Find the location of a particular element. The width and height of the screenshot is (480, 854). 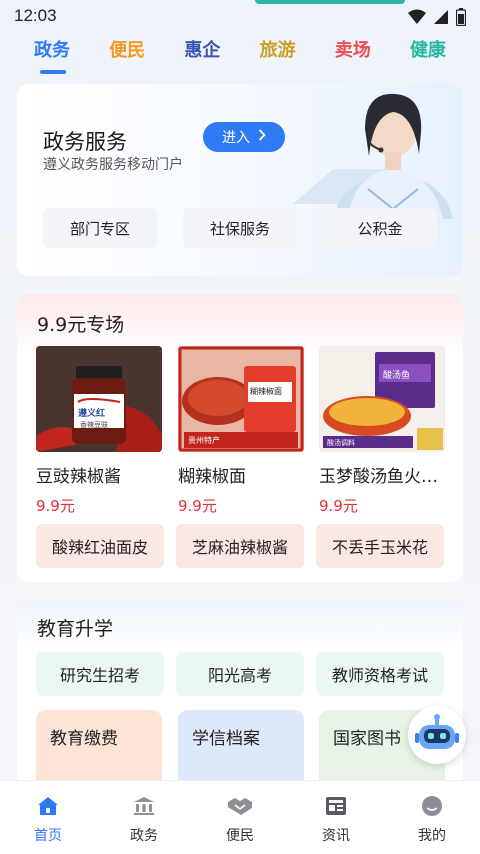

tab-mall: 卖场 is located at coordinates (353, 51).